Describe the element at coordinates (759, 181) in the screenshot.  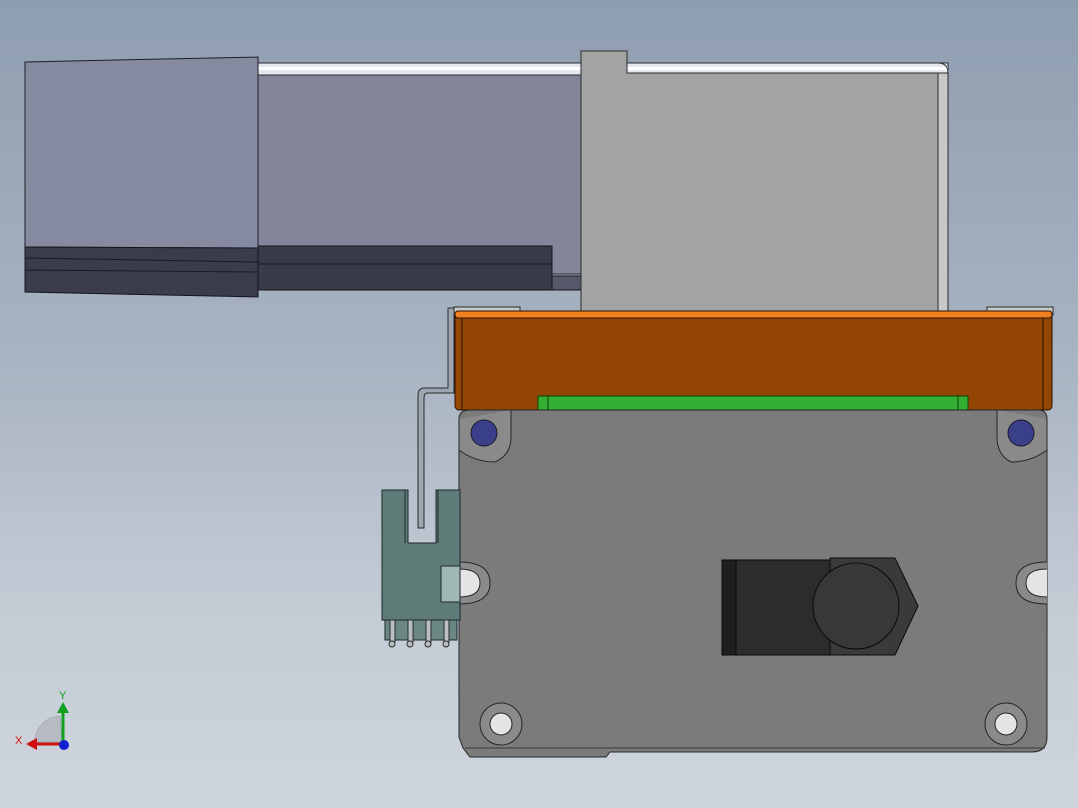
I see `slider-cover-body` at that location.